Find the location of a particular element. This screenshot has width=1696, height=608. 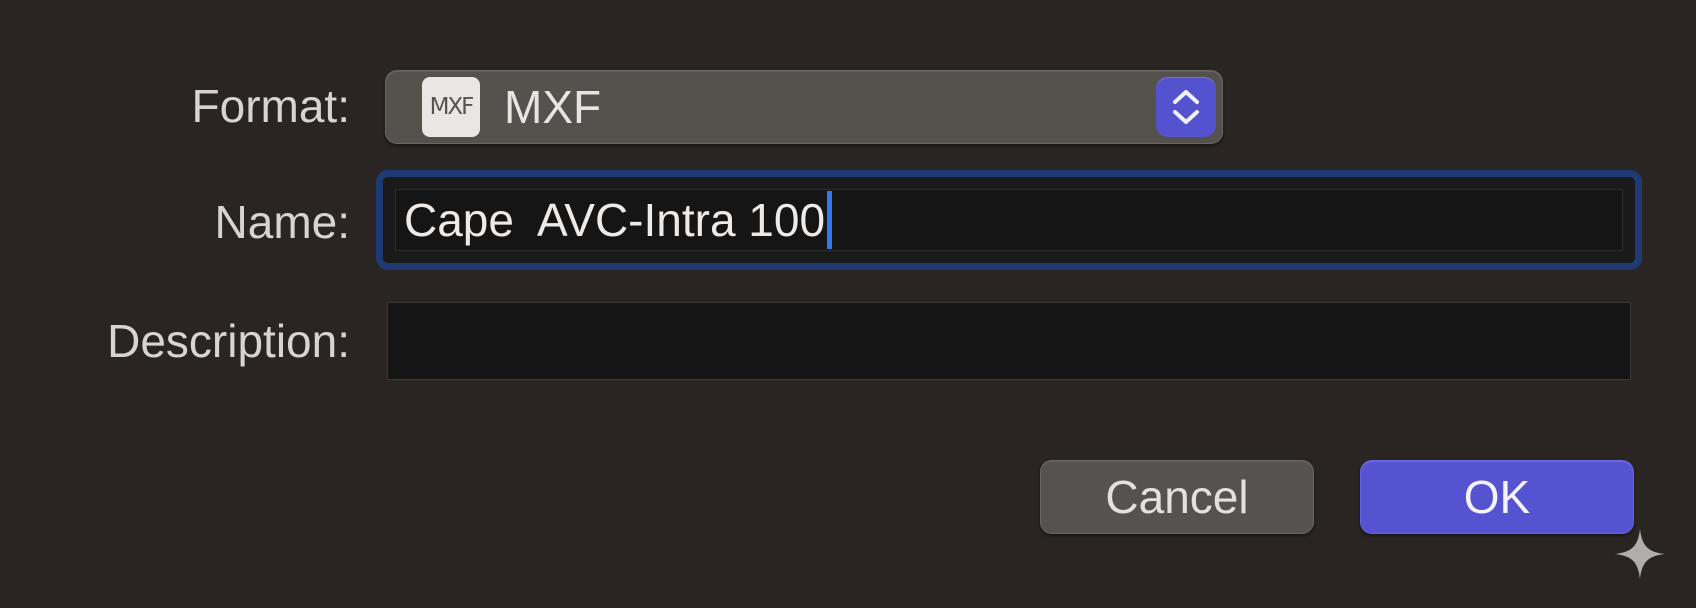

up-down-chevron-icon is located at coordinates (1186, 107).